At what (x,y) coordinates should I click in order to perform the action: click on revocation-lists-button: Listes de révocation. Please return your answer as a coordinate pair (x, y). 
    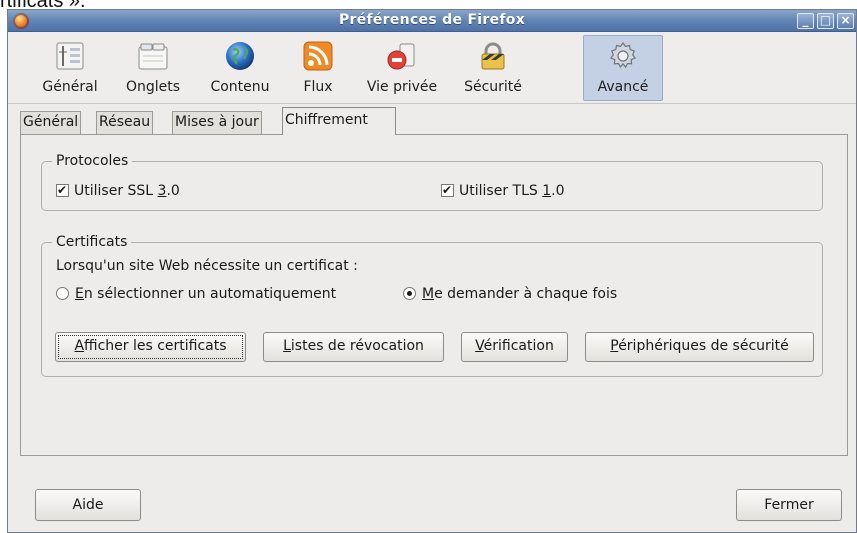
    Looking at the image, I should click on (353, 347).